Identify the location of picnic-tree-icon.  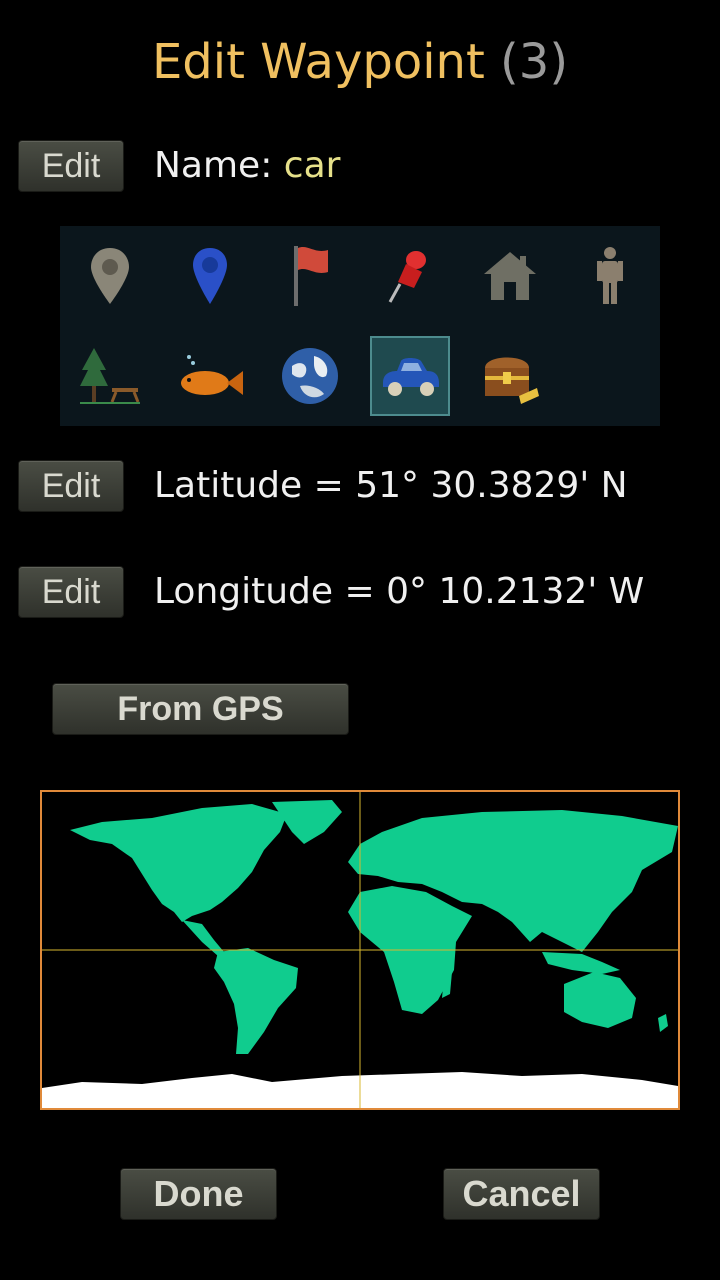
(110, 376).